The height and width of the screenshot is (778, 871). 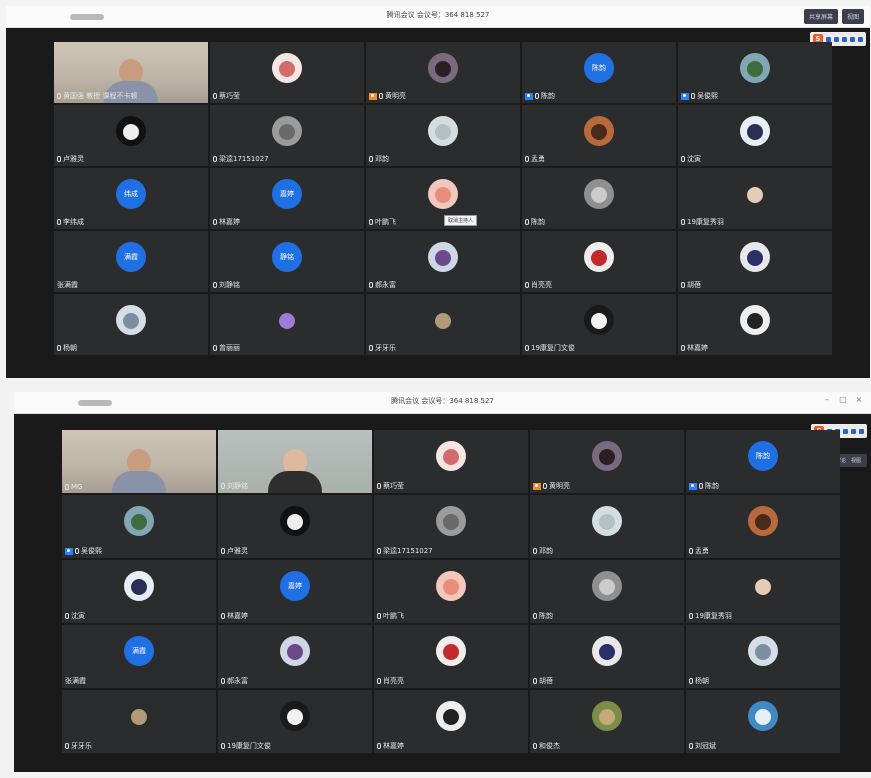 I want to click on participant-tile: 黄国强 教授 课程不卡顿, so click(x=131, y=72).